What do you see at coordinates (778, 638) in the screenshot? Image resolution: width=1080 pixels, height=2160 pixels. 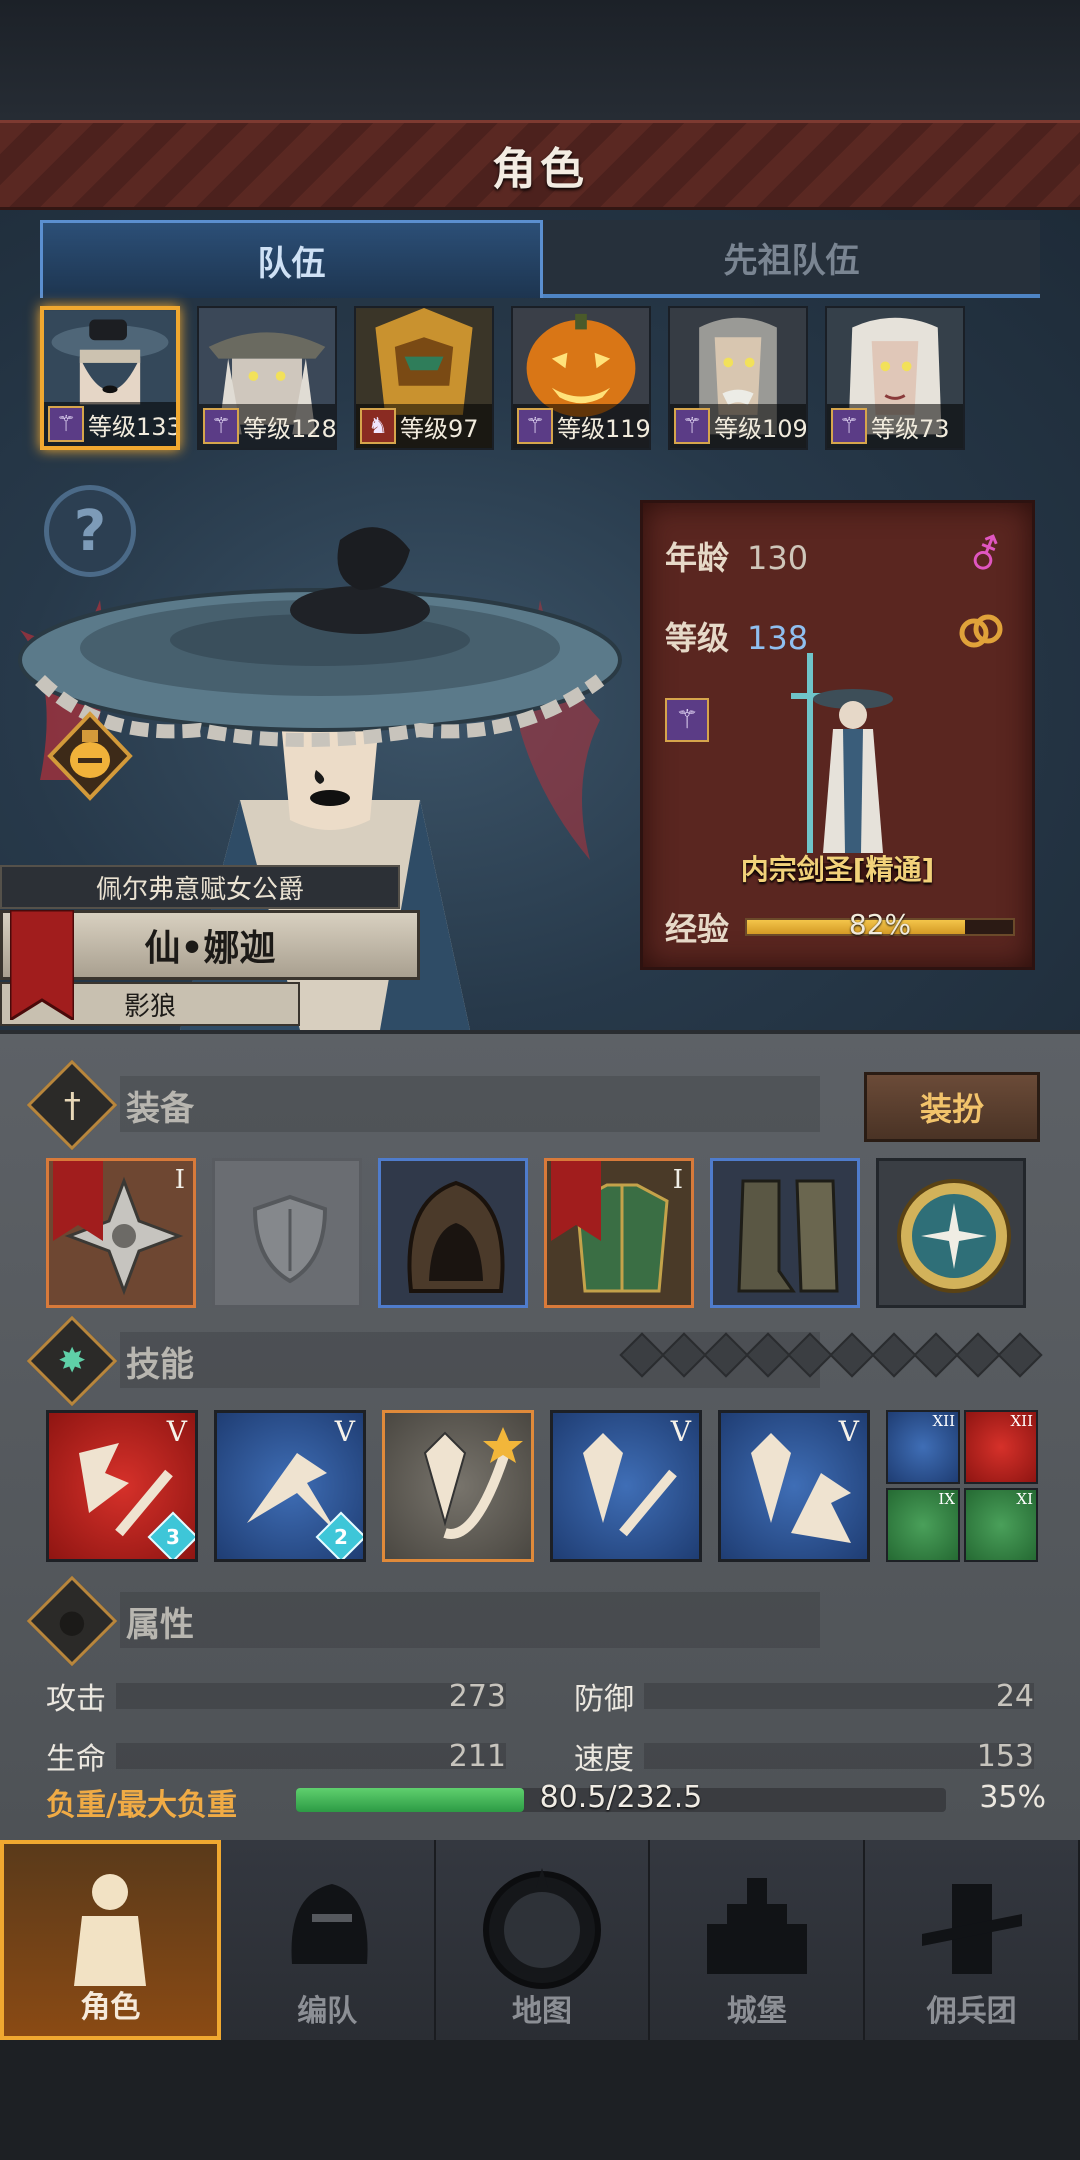 I see `level-value: 138` at bounding box center [778, 638].